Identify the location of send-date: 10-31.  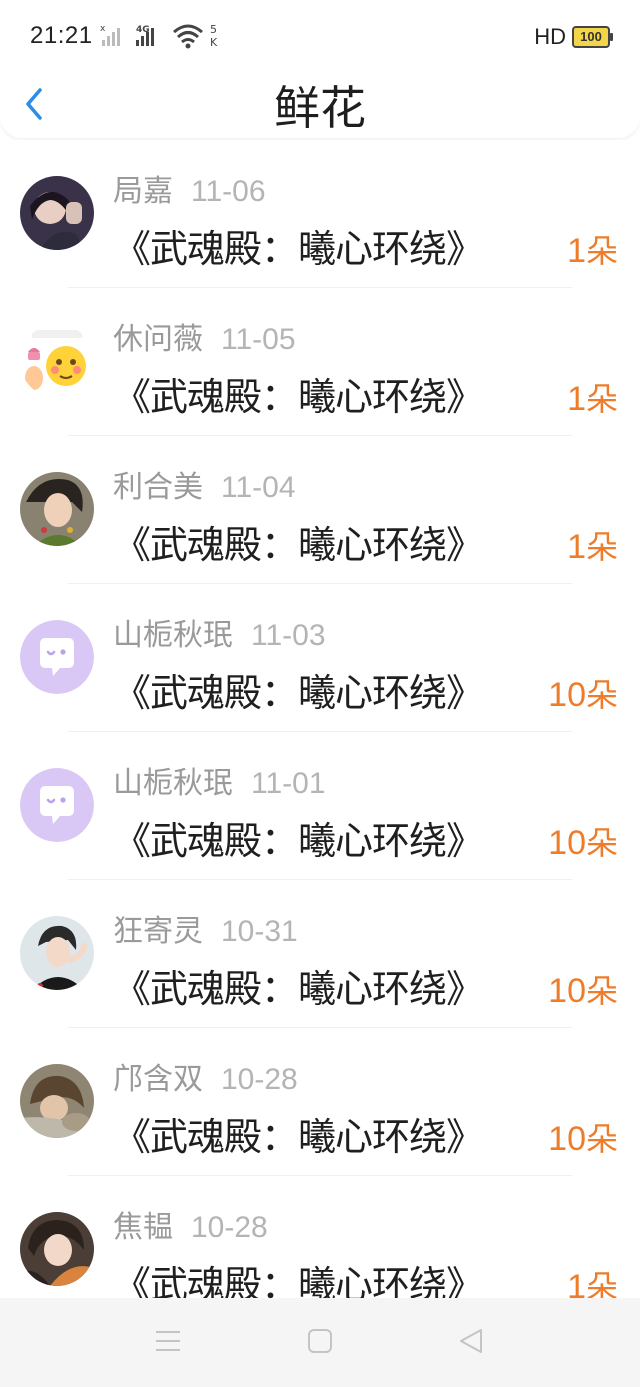
(259, 931).